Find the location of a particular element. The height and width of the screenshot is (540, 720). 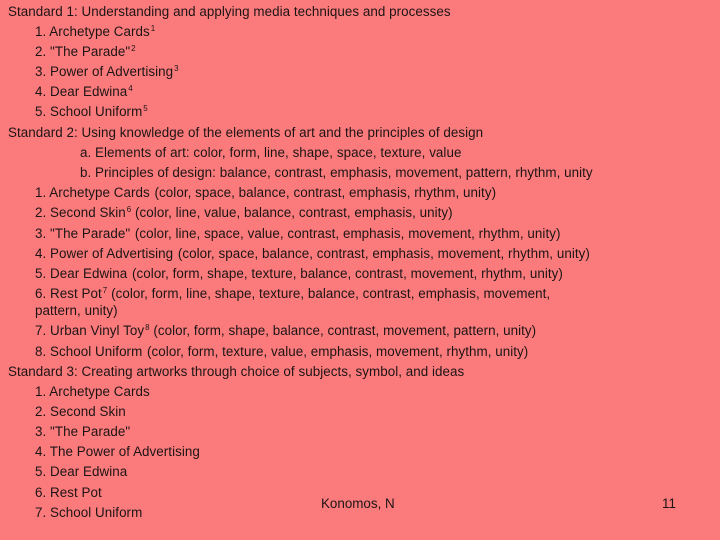

item-text: 5. Dear Edwina is located at coordinates (81, 273).